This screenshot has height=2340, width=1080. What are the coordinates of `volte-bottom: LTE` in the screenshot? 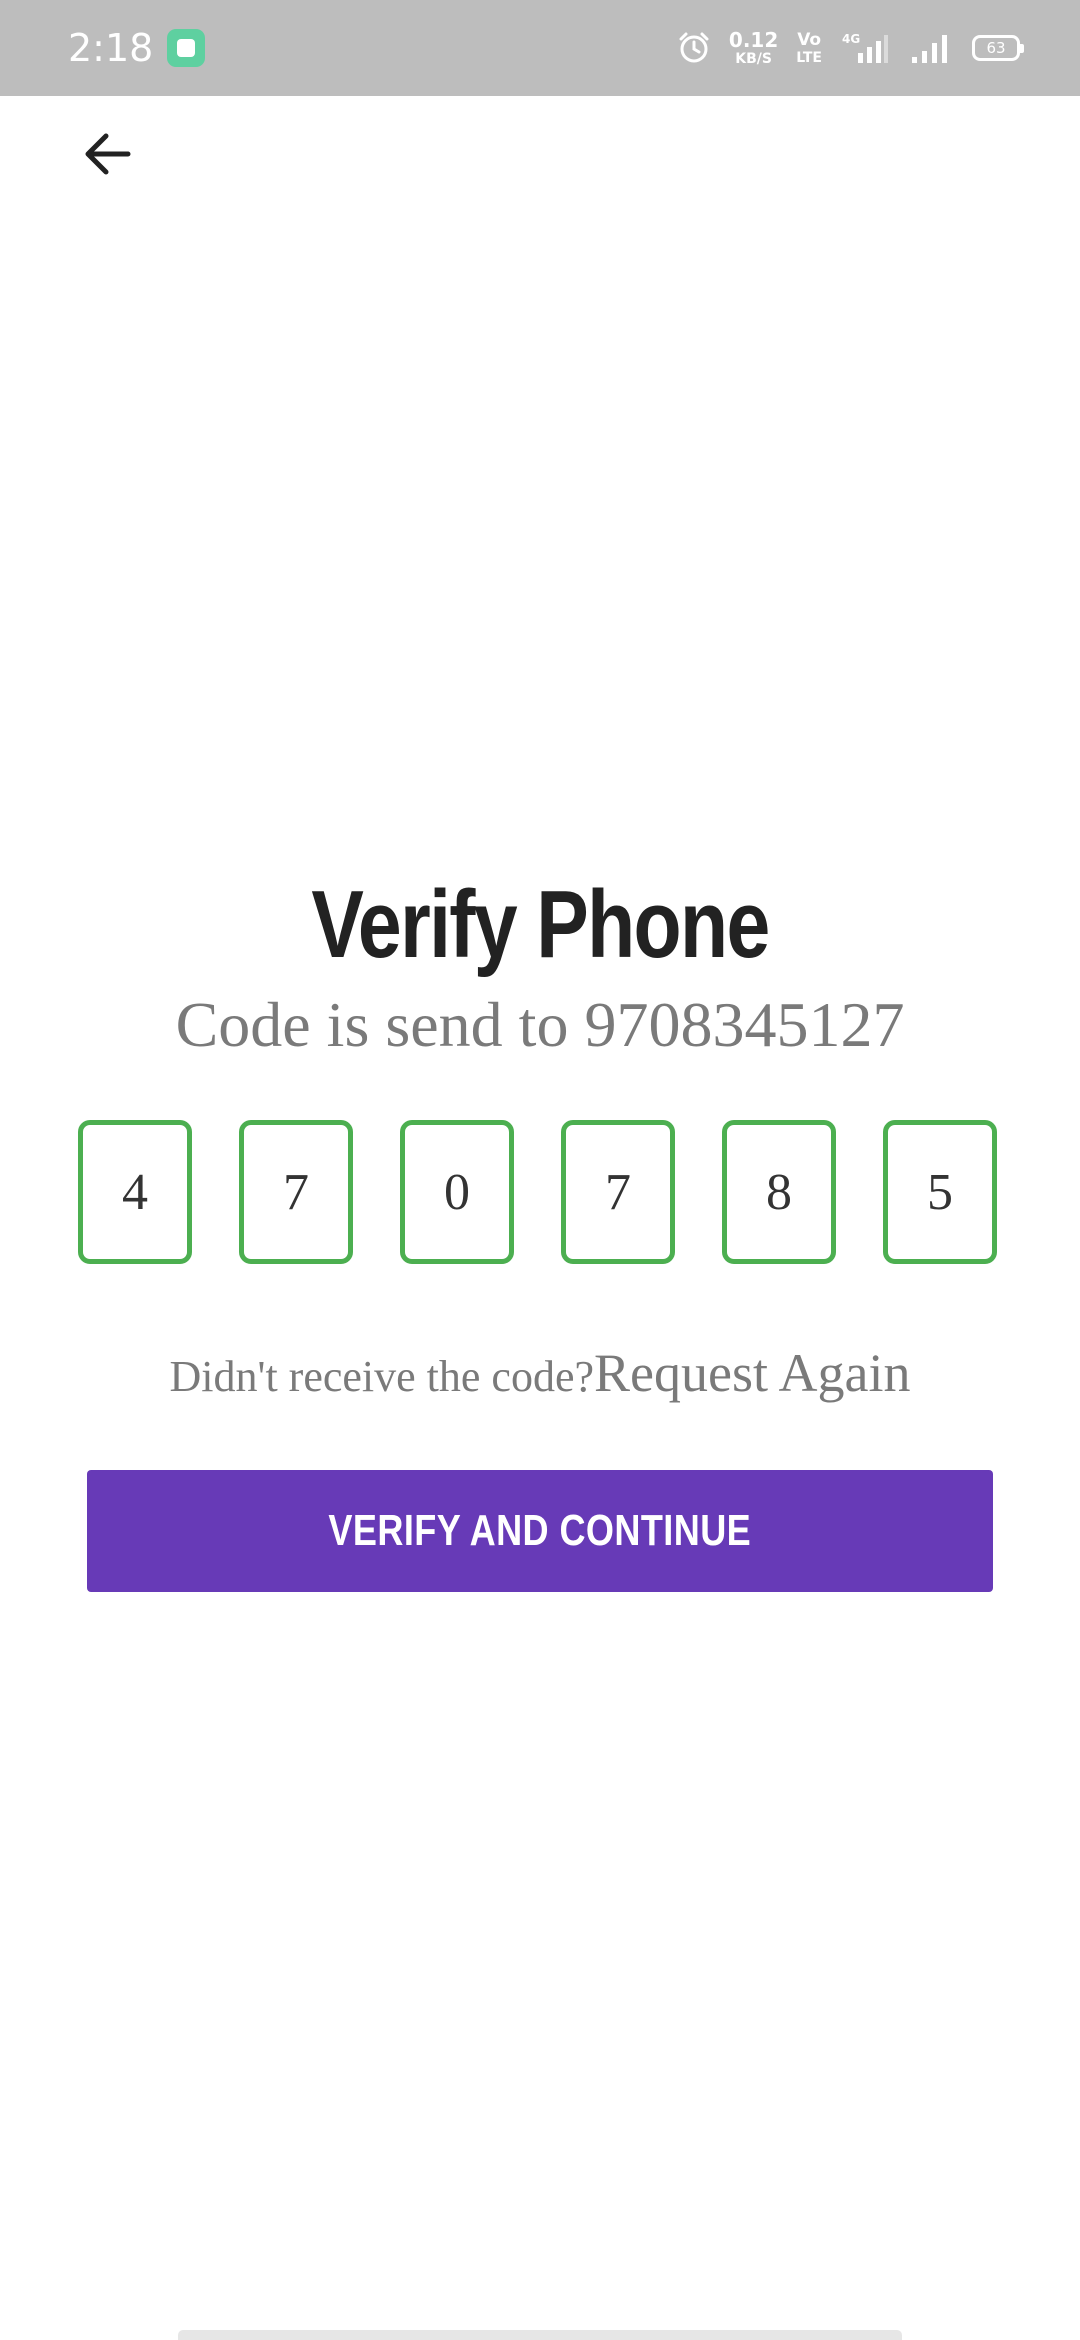 It's located at (809, 57).